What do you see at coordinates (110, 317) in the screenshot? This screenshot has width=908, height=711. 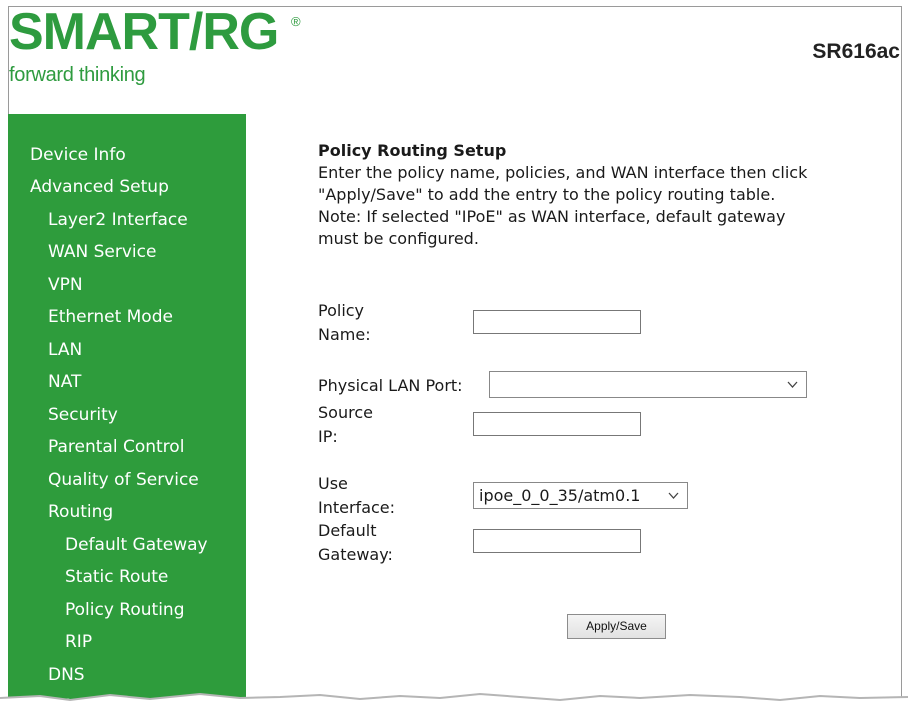 I see `sidebar-item-ethernet-mode: Ethernet Mode` at bounding box center [110, 317].